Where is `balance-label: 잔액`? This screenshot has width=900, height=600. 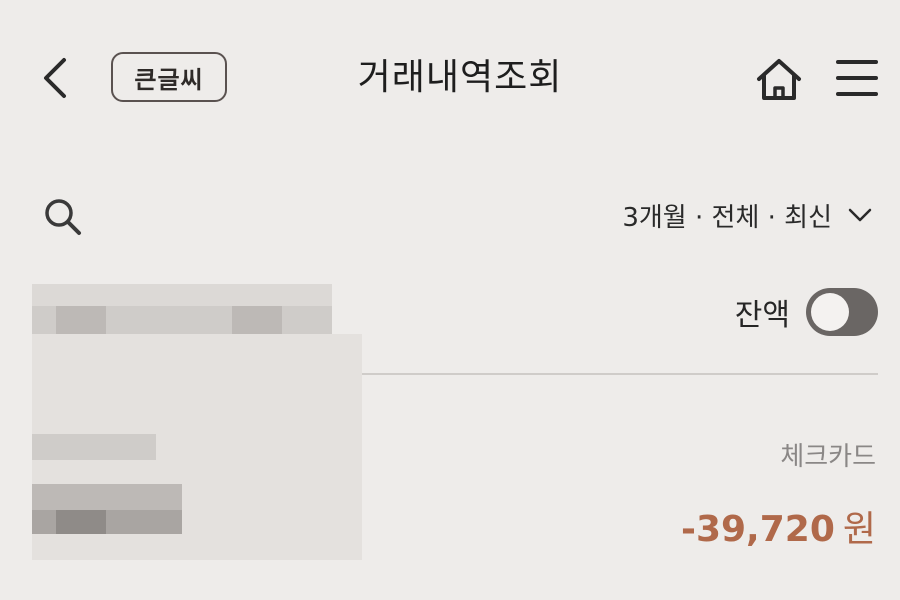
balance-label: 잔액 is located at coordinates (762, 315).